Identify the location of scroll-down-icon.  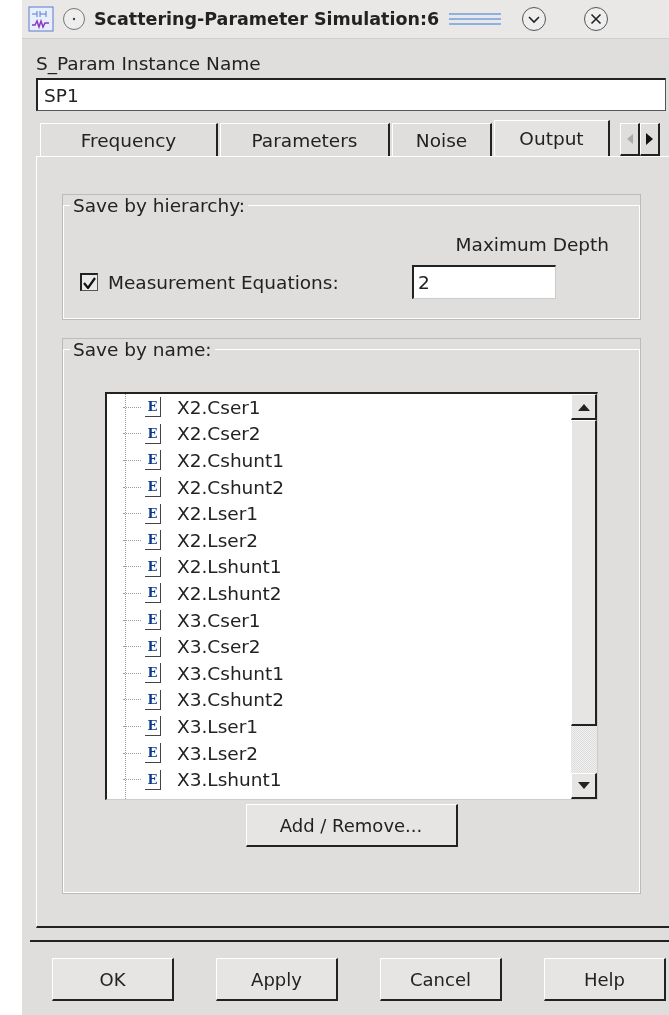
(584, 786).